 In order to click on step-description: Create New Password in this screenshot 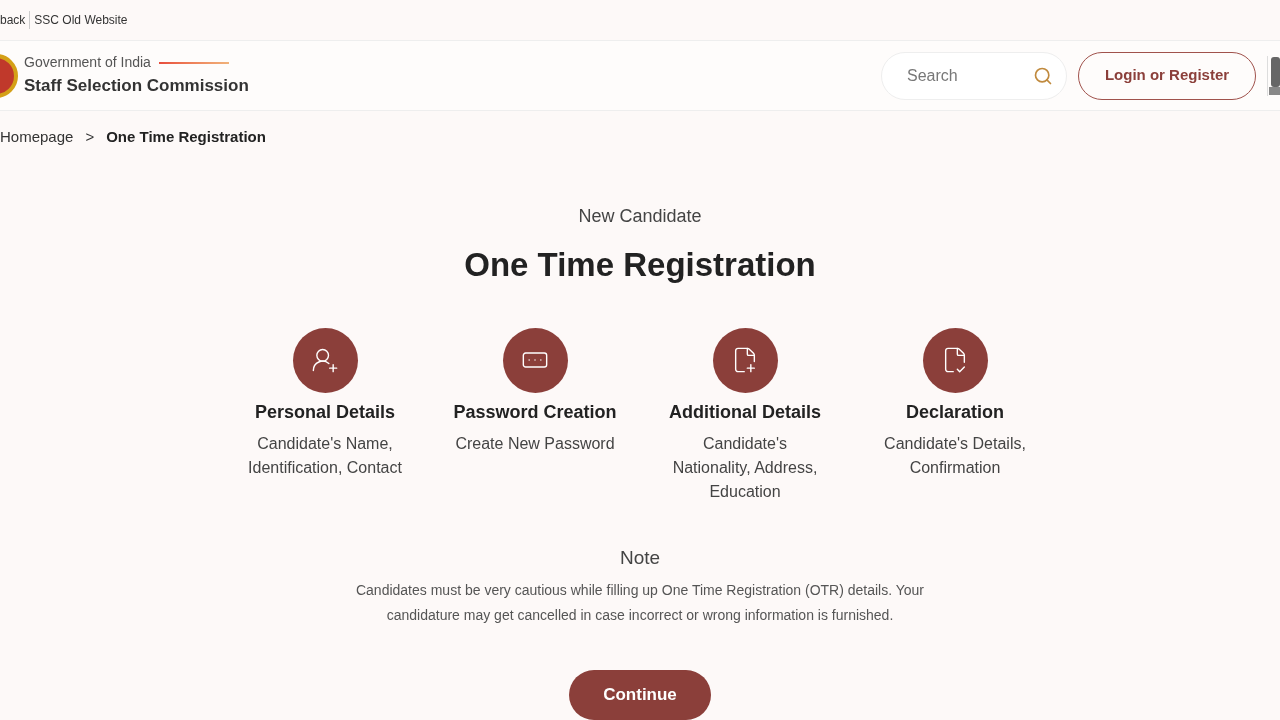, I will do `click(535, 443)`.